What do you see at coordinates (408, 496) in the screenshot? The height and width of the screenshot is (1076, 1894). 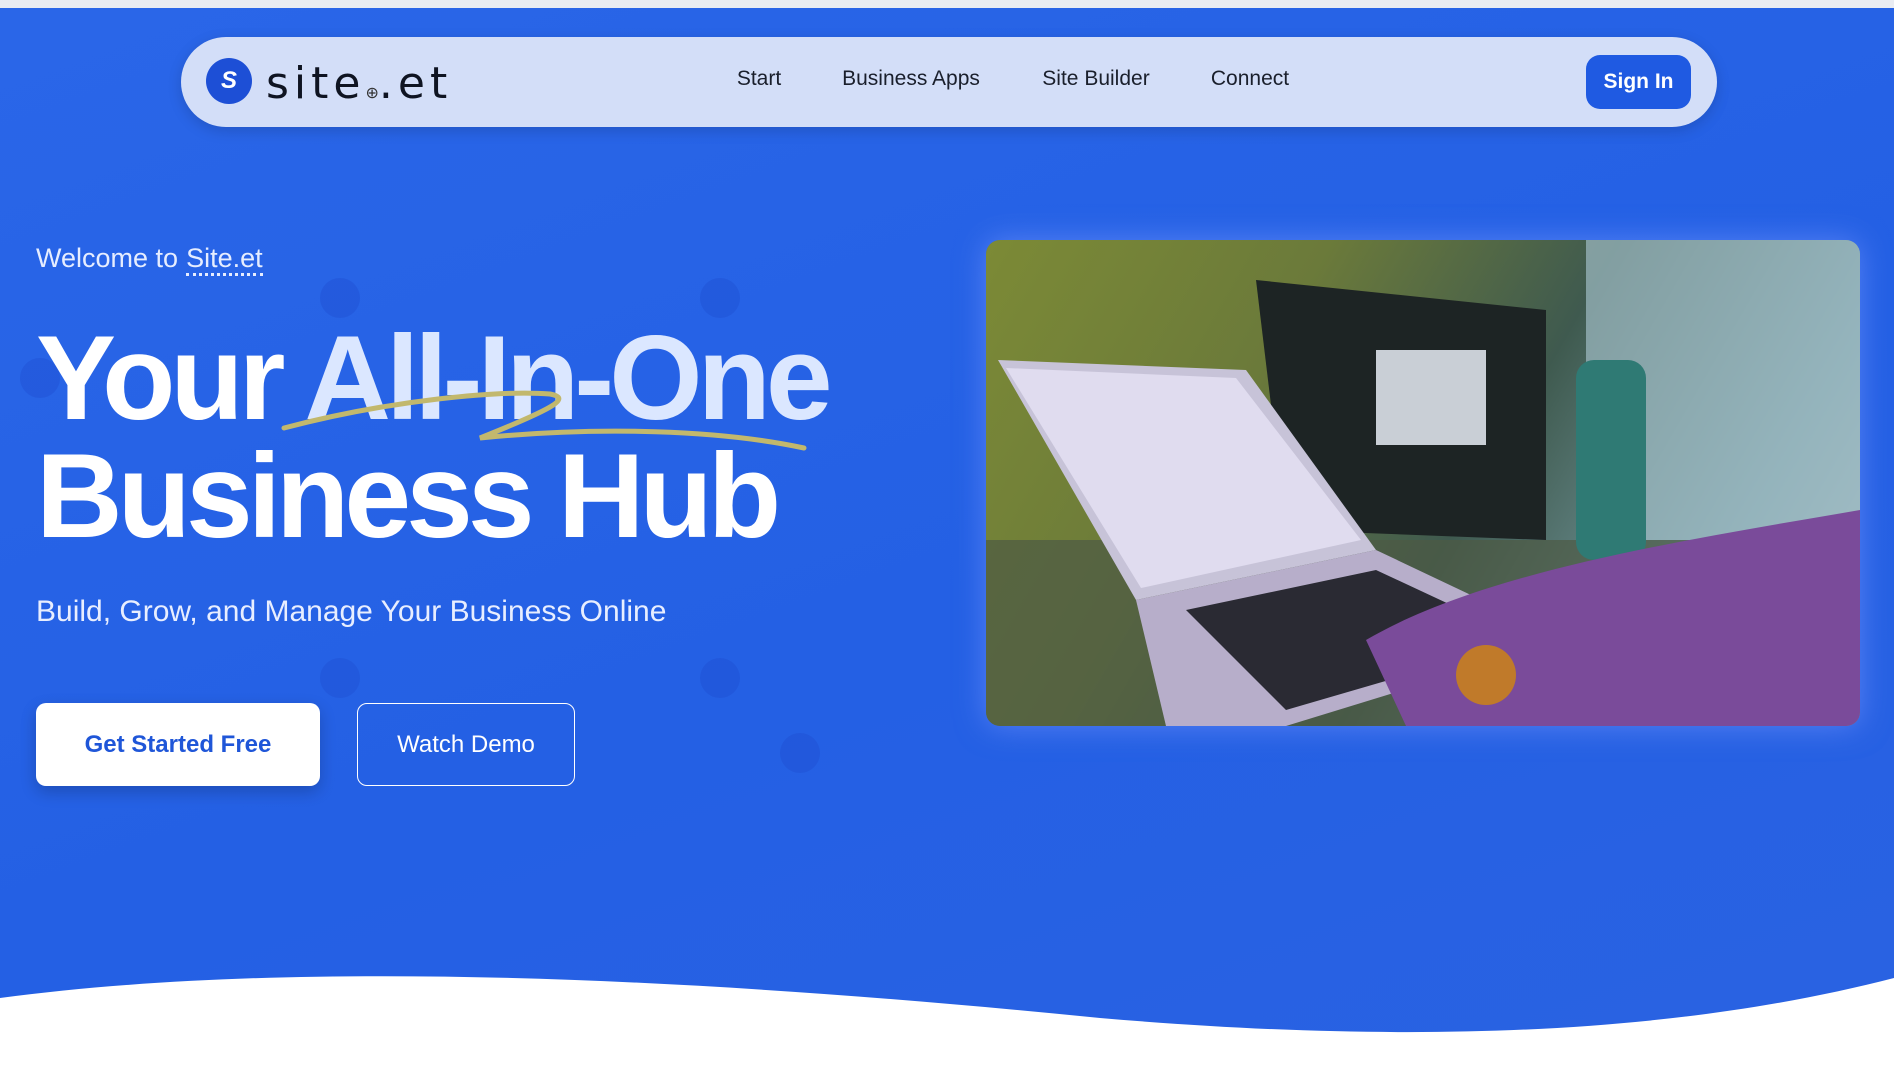 I see `hero-title-line2: Business Hub` at bounding box center [408, 496].